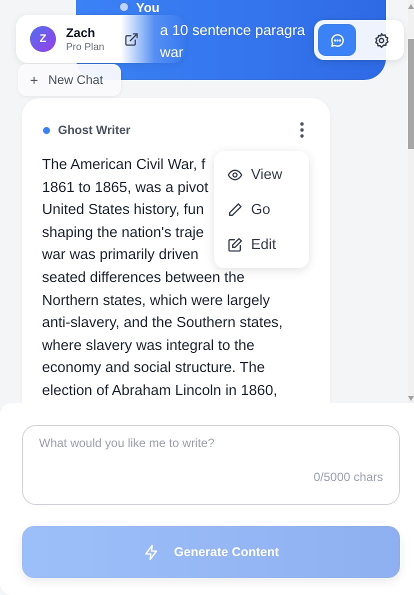  I want to click on chat-bubble-icon, so click(337, 40).